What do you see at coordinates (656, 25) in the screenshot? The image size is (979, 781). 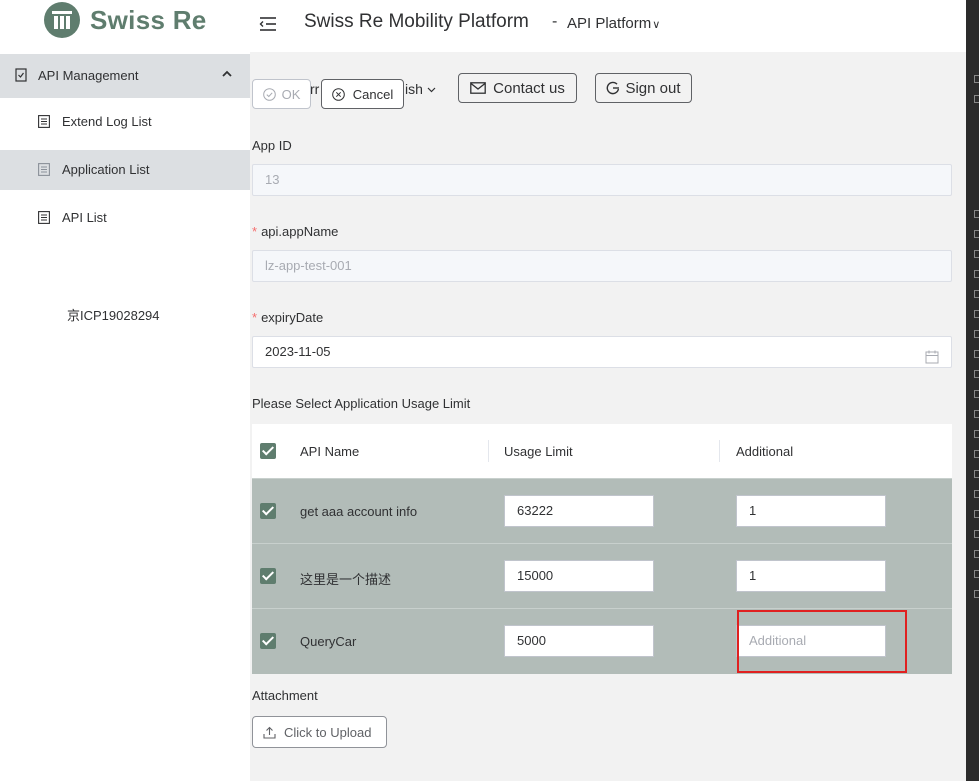 I see `chevron-down-icon: ∨` at bounding box center [656, 25].